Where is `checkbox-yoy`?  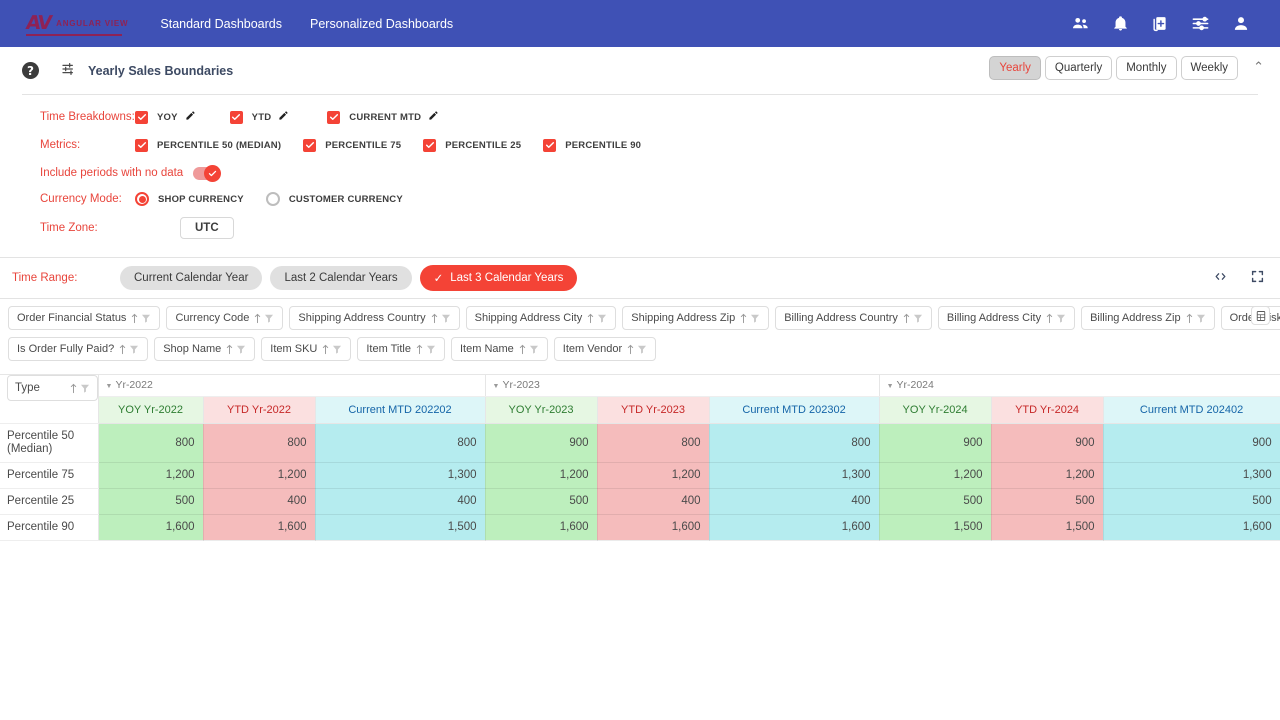
checkbox-yoy is located at coordinates (141, 117).